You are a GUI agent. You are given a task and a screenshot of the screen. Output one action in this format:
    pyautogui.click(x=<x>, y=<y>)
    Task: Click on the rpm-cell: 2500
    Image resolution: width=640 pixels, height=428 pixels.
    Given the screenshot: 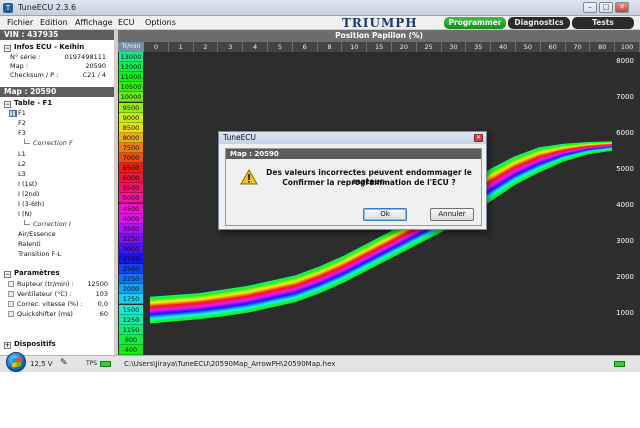 What is the action you would take?
    pyautogui.click(x=131, y=269)
    